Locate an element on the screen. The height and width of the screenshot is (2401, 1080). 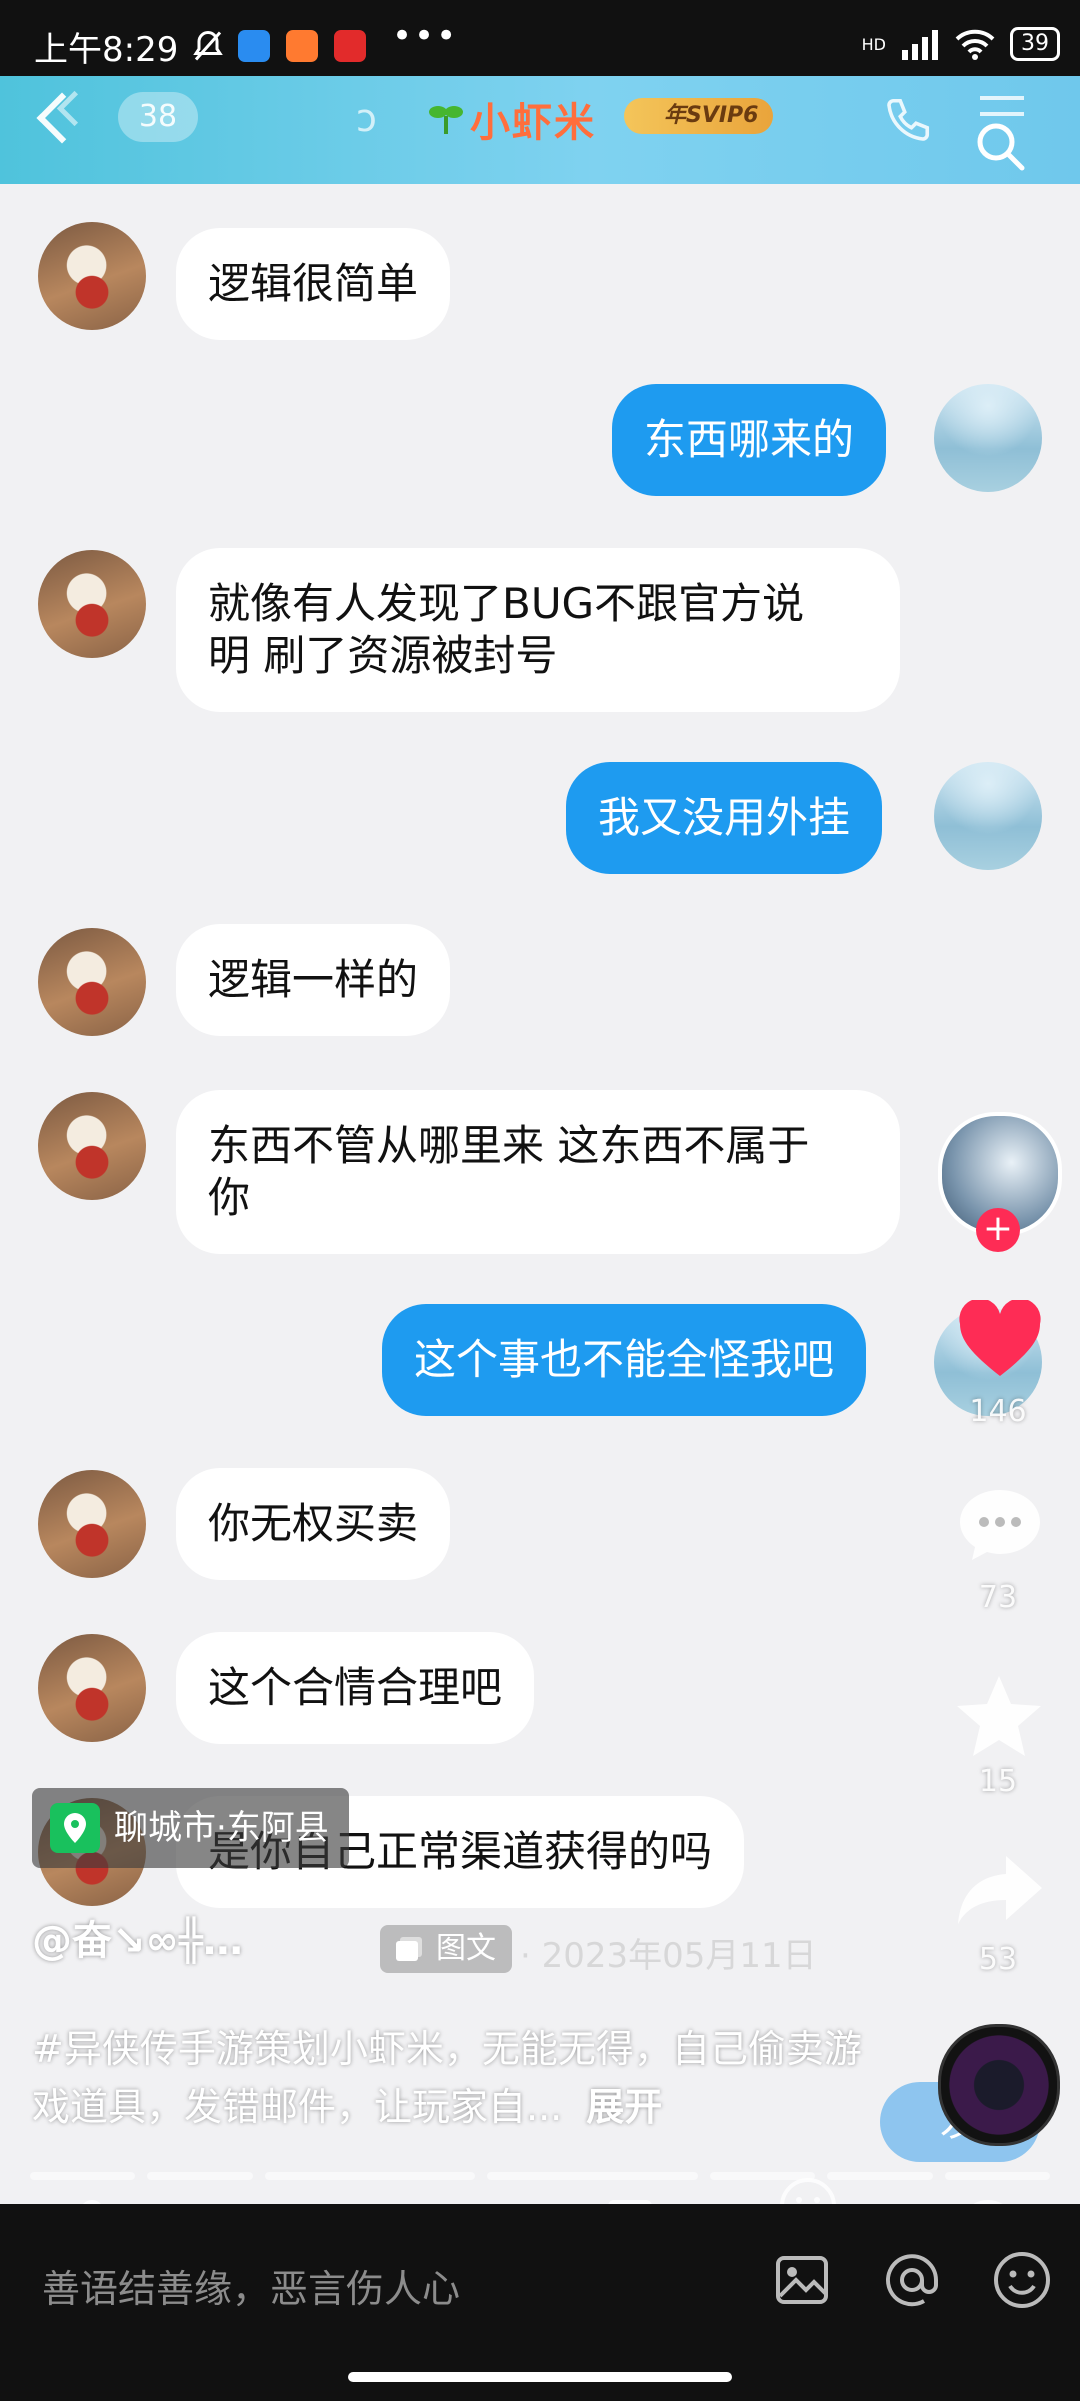
image-text-icon is located at coordinates (409, 1949).